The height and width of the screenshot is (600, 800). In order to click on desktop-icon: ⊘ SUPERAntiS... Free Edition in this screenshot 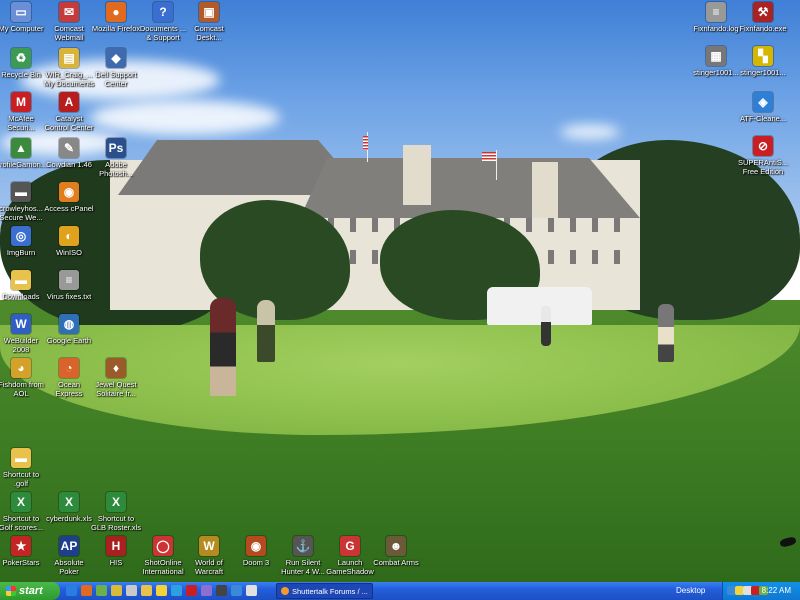, I will do `click(763, 156)`.